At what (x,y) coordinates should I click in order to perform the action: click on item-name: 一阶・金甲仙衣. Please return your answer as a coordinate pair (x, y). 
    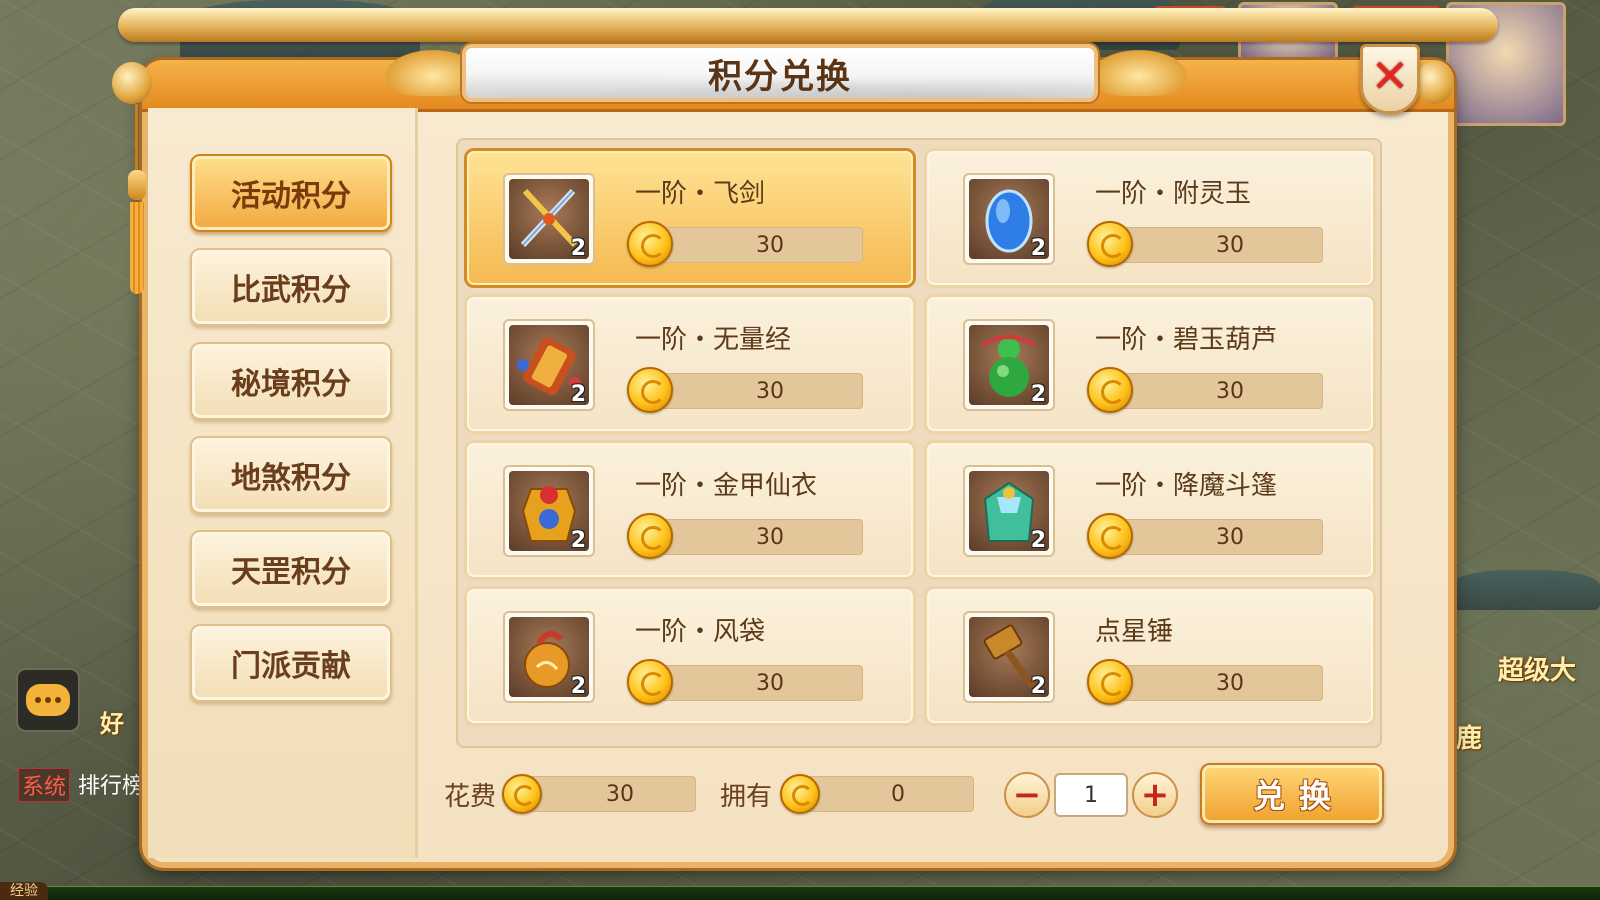
    Looking at the image, I should click on (726, 486).